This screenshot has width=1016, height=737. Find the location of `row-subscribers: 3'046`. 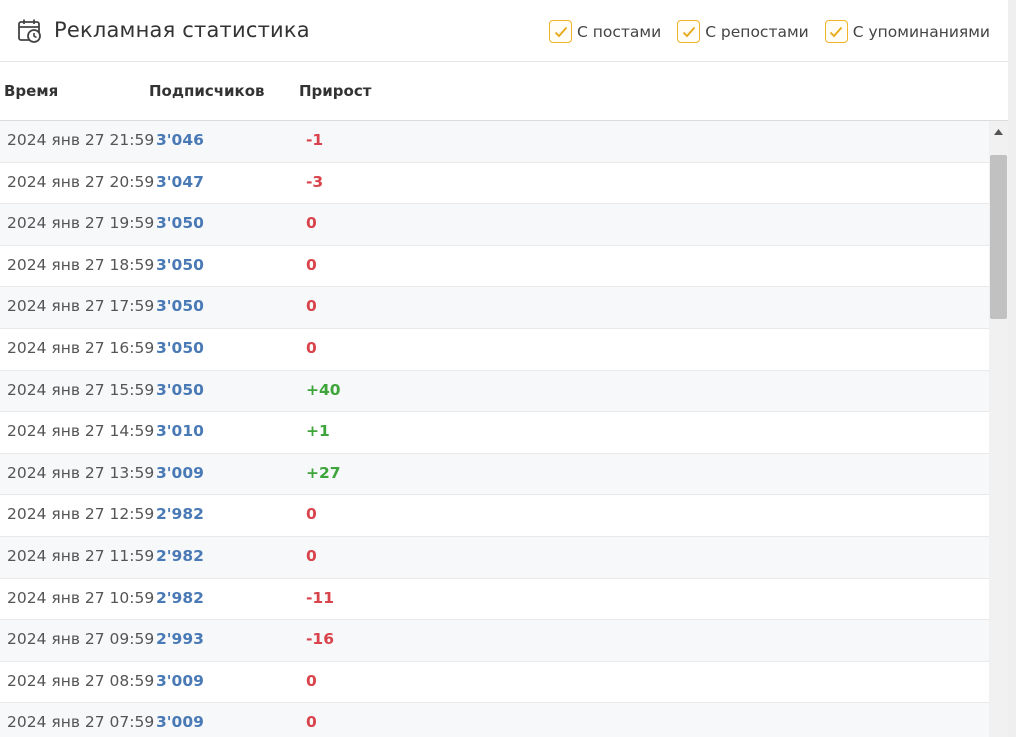

row-subscribers: 3'046 is located at coordinates (180, 140).